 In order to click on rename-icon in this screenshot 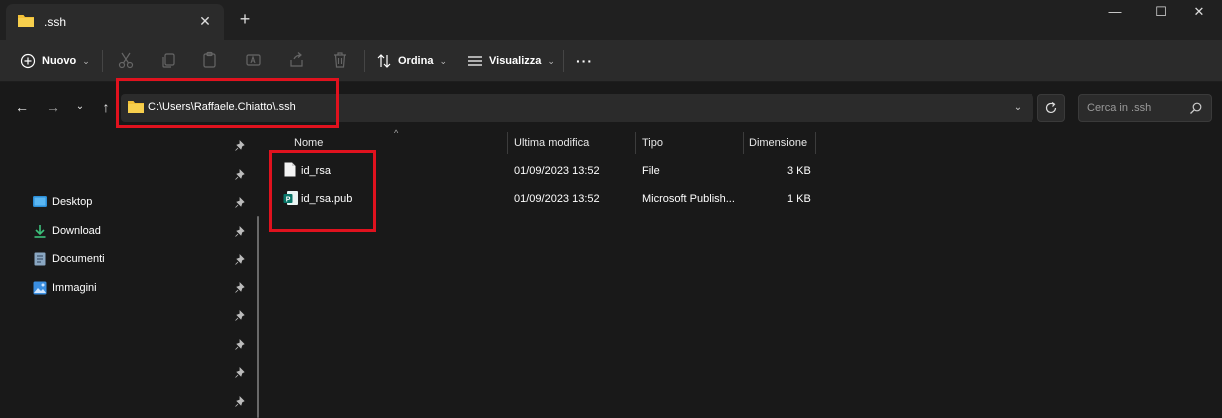, I will do `click(254, 60)`.